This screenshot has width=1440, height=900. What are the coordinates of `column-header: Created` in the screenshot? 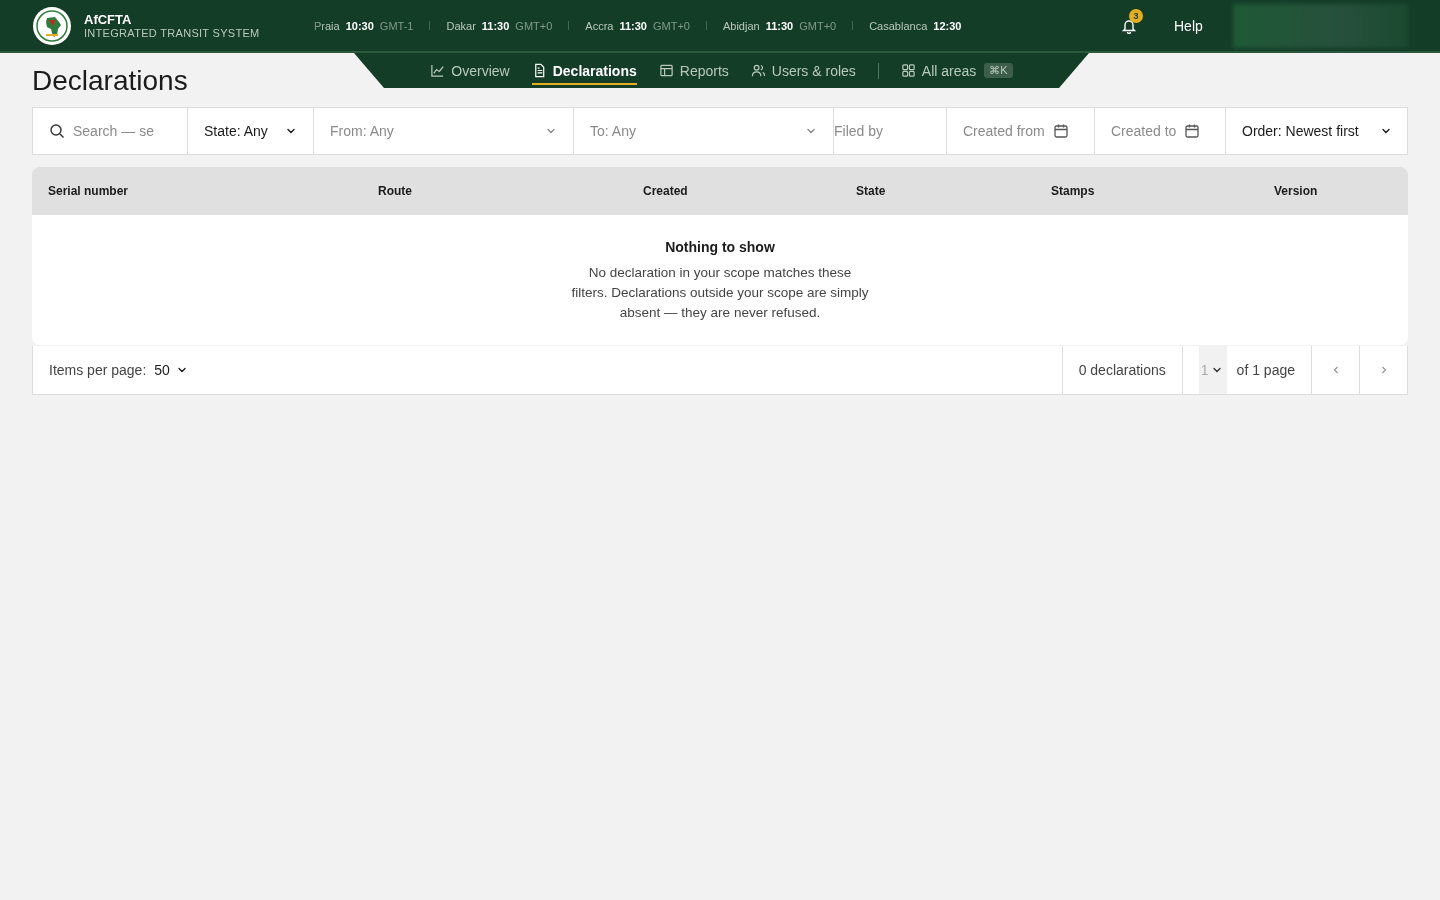 It's located at (665, 191).